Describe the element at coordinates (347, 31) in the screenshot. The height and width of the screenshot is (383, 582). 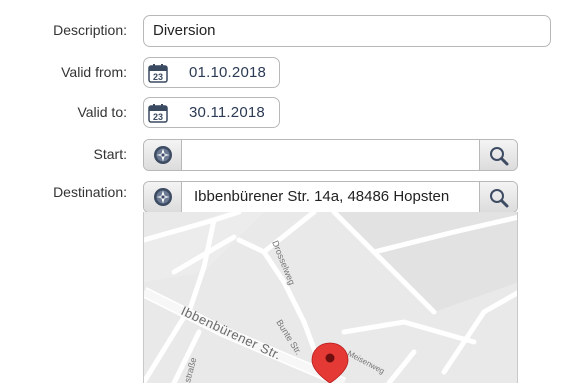
I see `description-input: Diversion` at that location.